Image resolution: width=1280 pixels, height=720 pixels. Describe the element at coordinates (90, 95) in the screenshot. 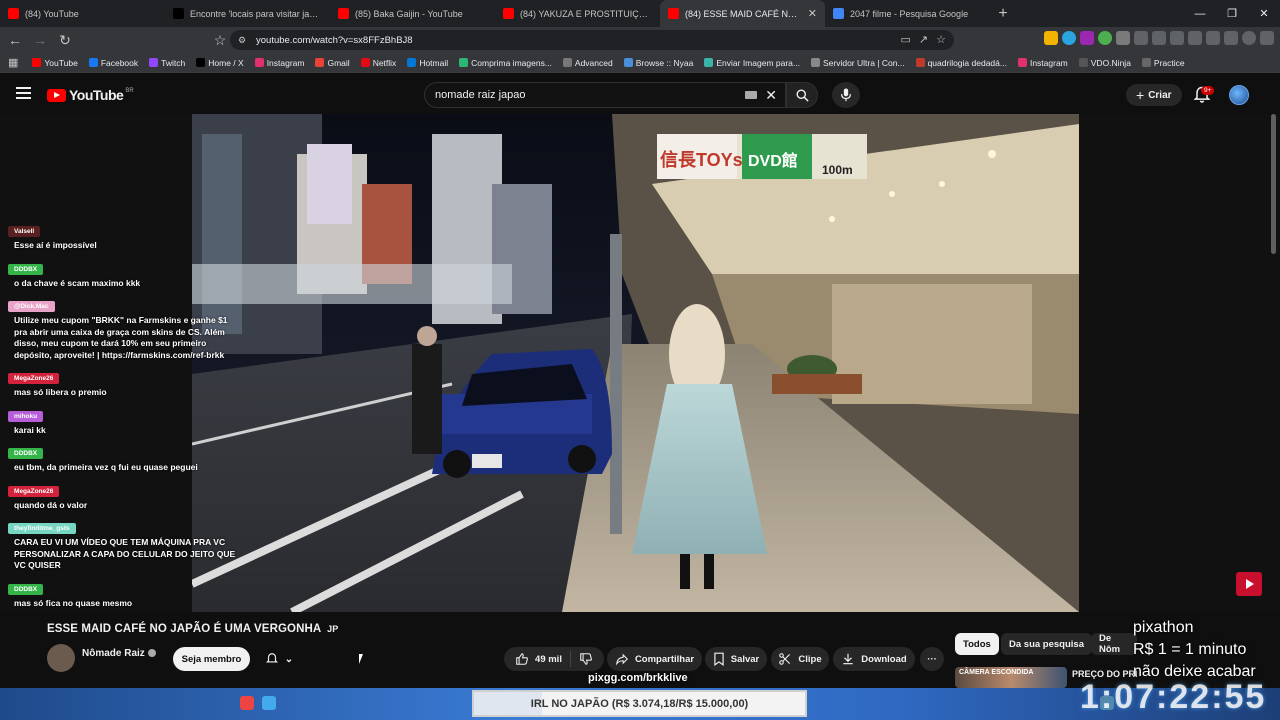

I see `youtube-logo: YouTube BR` at that location.